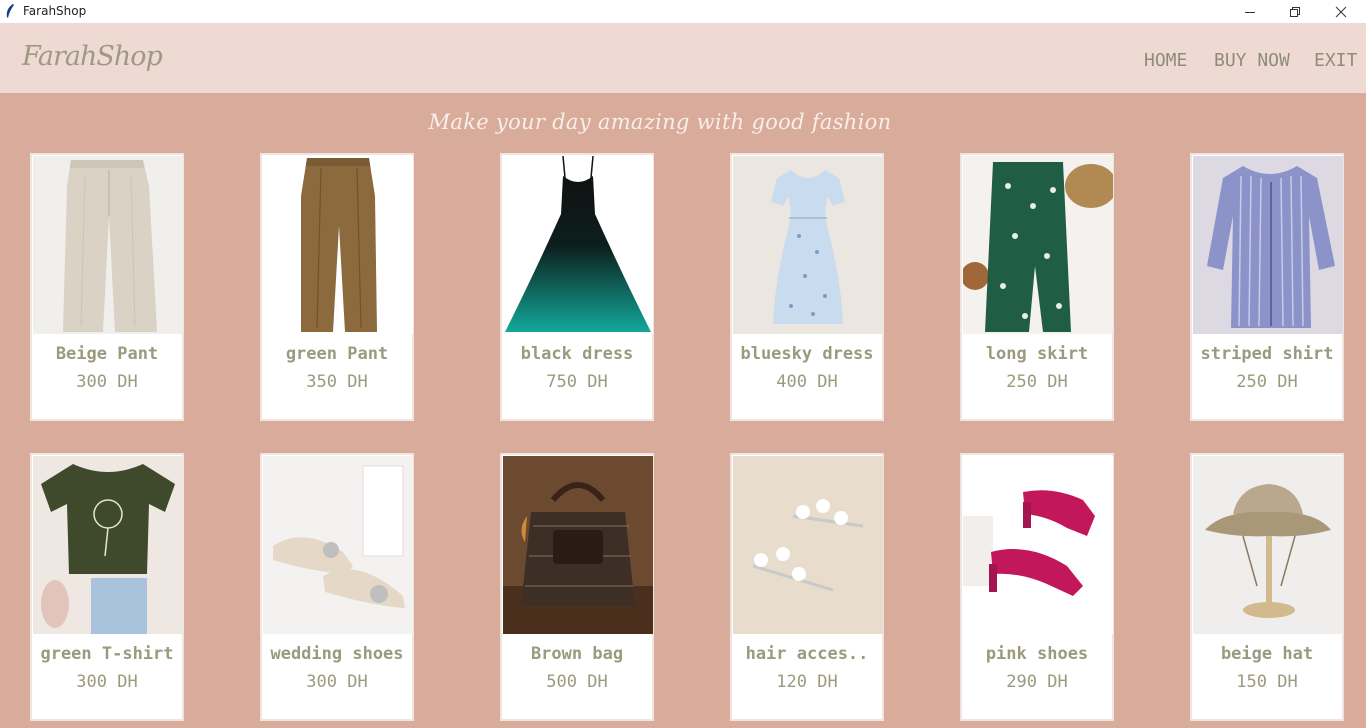 Image resolution: width=1366 pixels, height=728 pixels. What do you see at coordinates (338, 545) in the screenshot?
I see `wedding-shoes-image` at bounding box center [338, 545].